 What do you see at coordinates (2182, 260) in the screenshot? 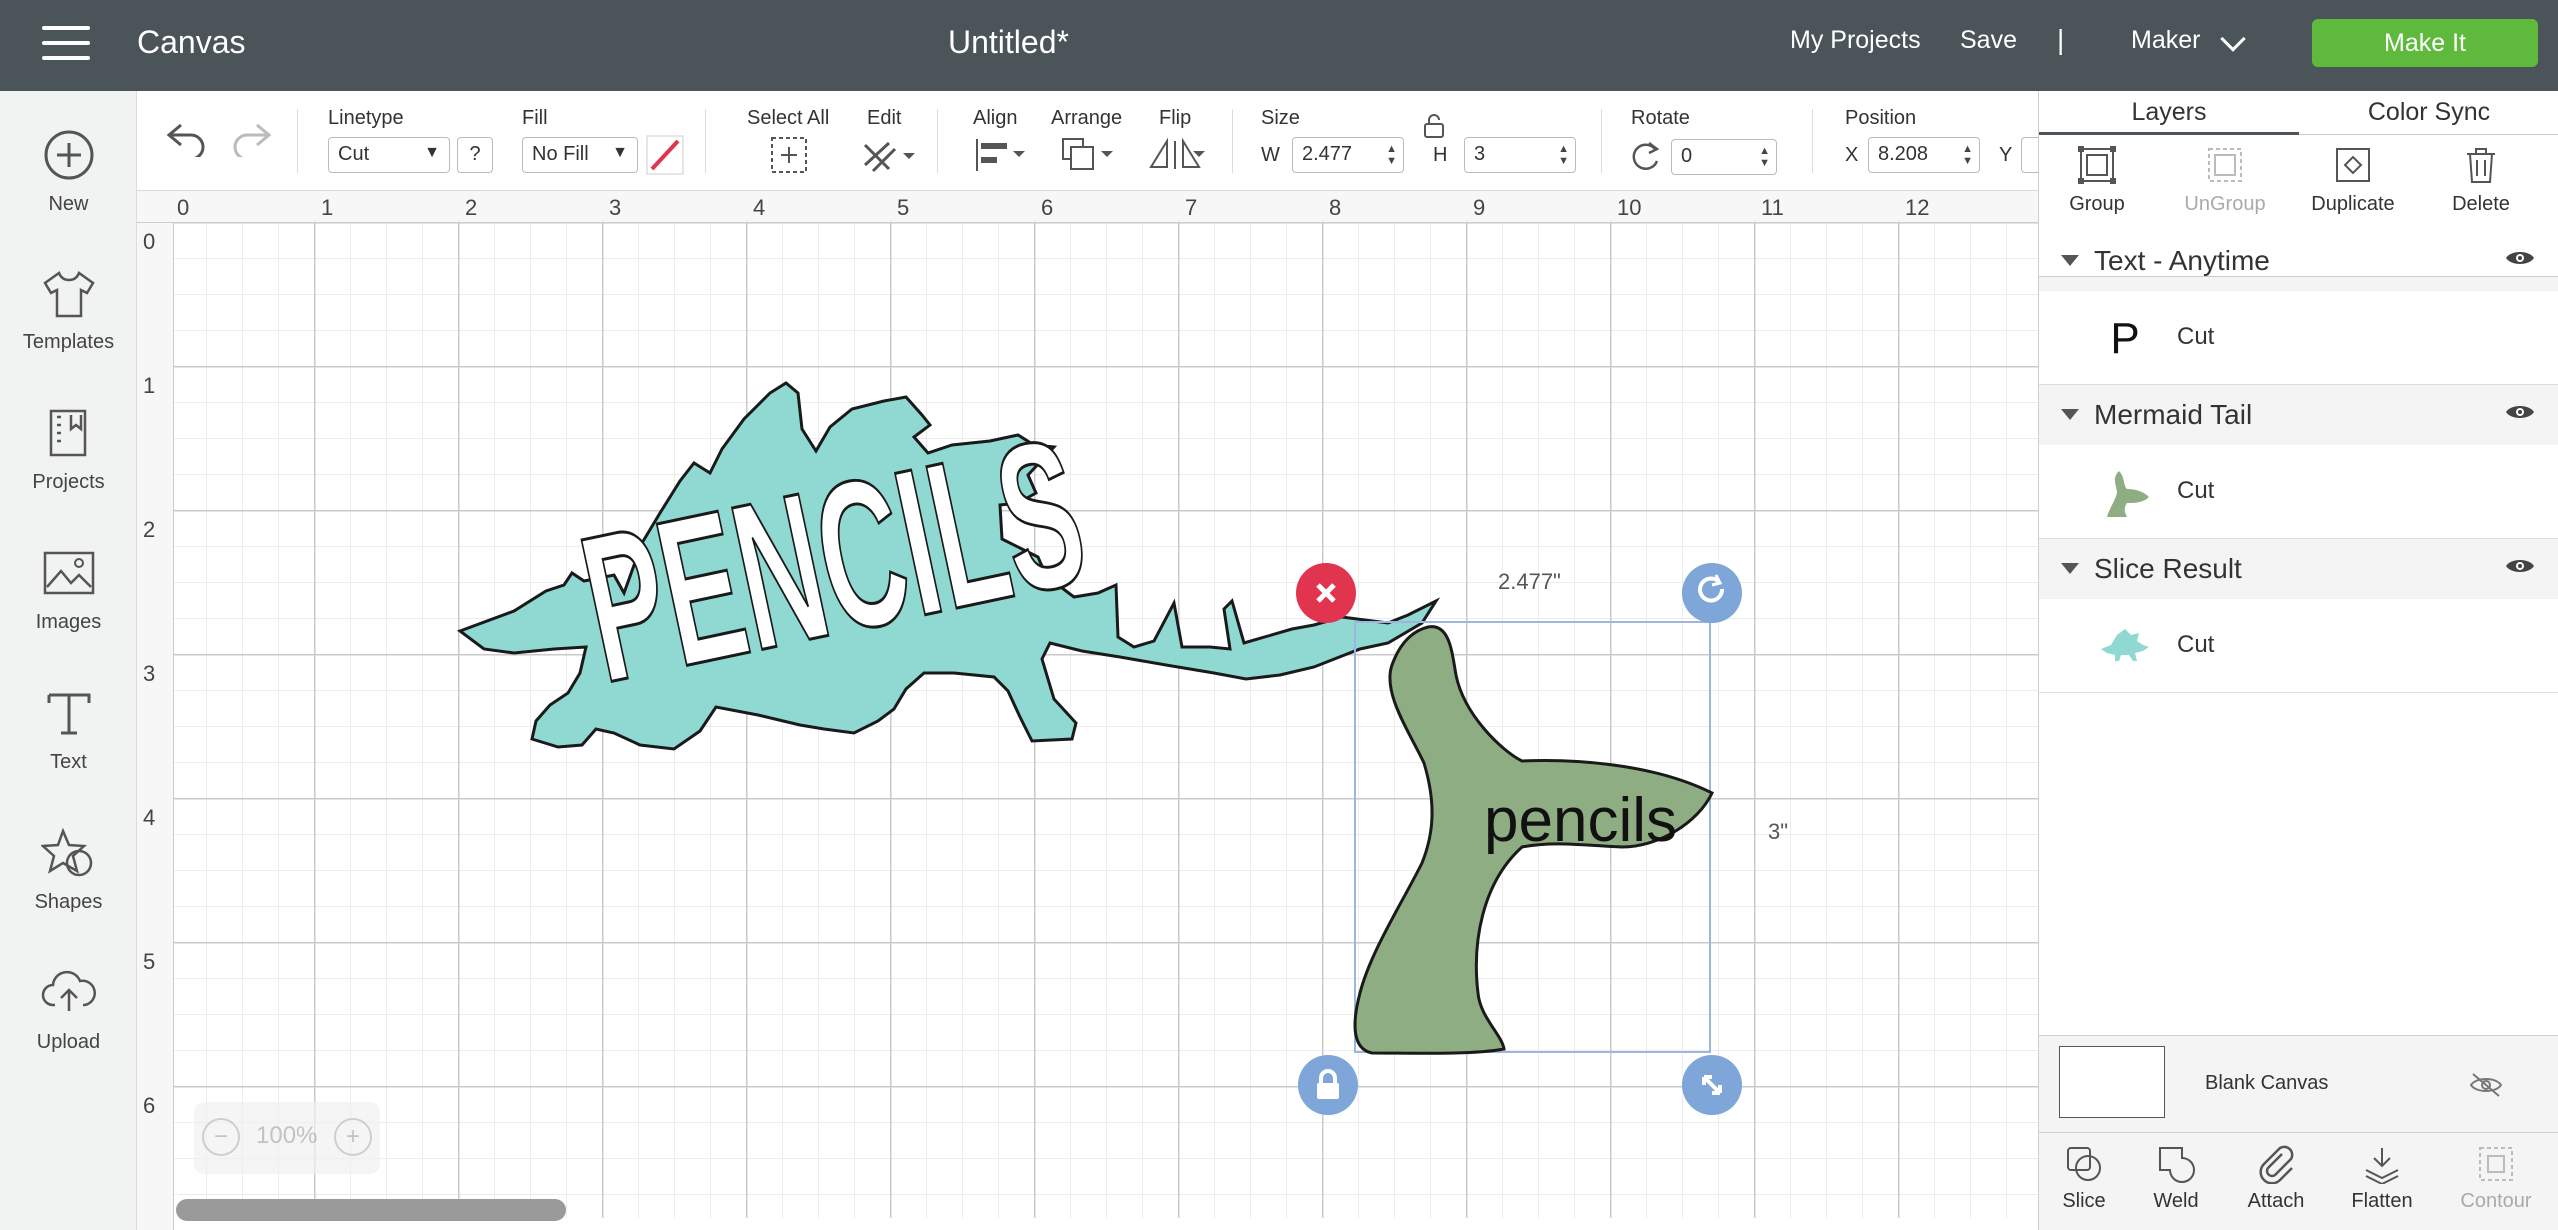
I see `layer-group-name: Text - Anytime` at bounding box center [2182, 260].